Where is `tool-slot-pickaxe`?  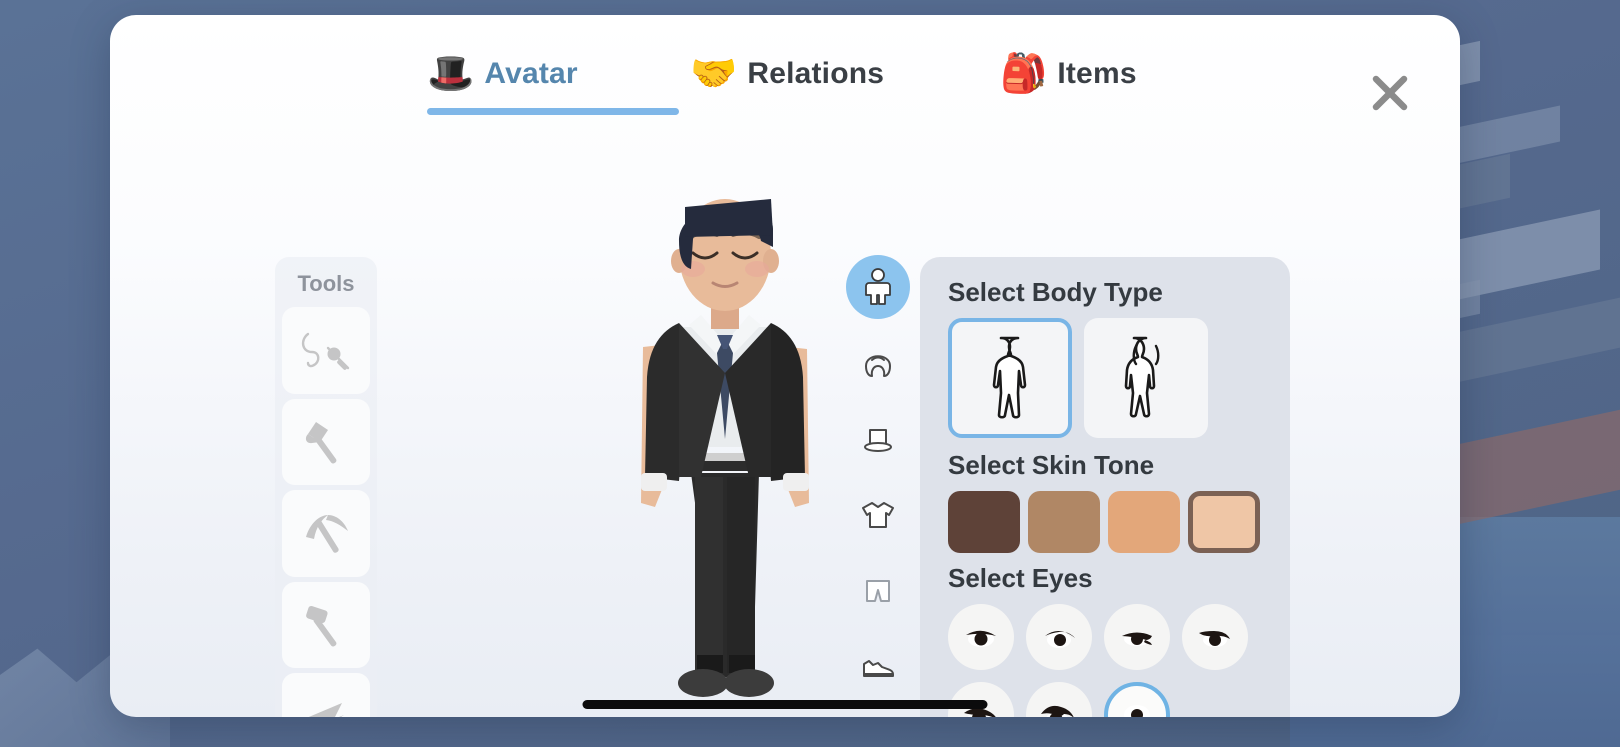 tool-slot-pickaxe is located at coordinates (326, 533).